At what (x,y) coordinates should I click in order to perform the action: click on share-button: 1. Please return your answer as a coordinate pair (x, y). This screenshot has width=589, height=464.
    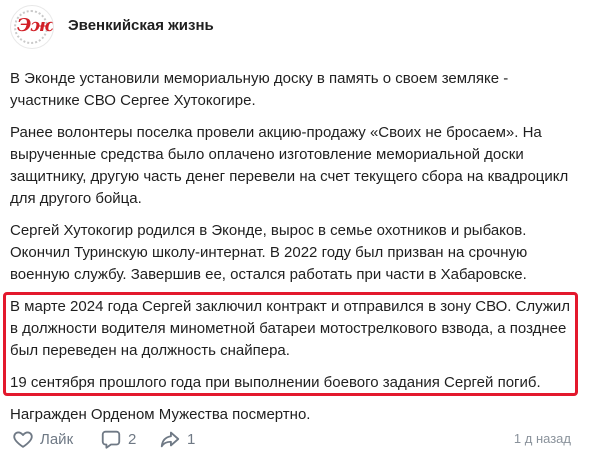
    Looking at the image, I should click on (177, 439).